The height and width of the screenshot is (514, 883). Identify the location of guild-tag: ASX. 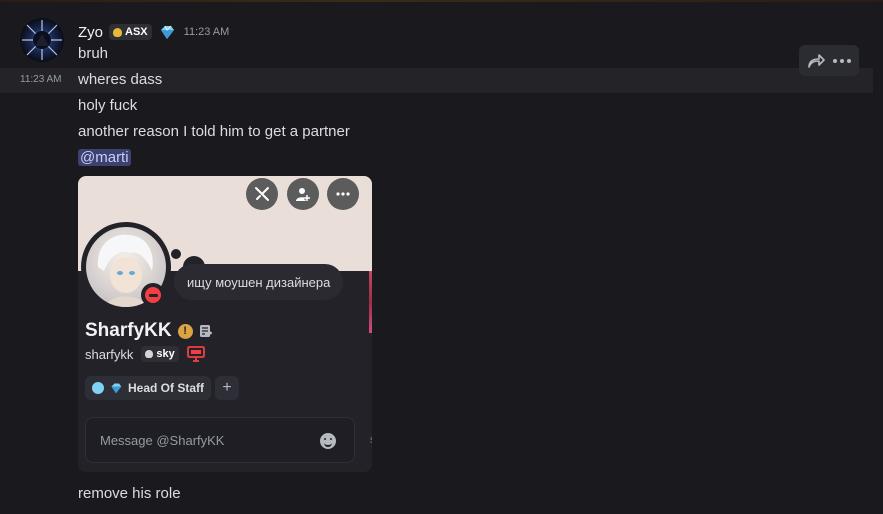
(130, 32).